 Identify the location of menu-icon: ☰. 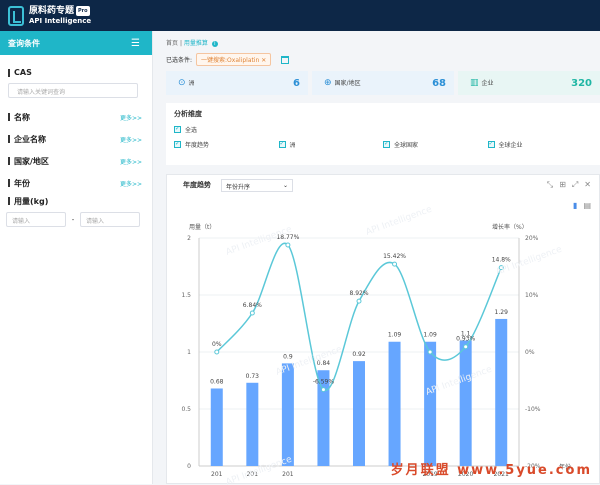
(135, 43).